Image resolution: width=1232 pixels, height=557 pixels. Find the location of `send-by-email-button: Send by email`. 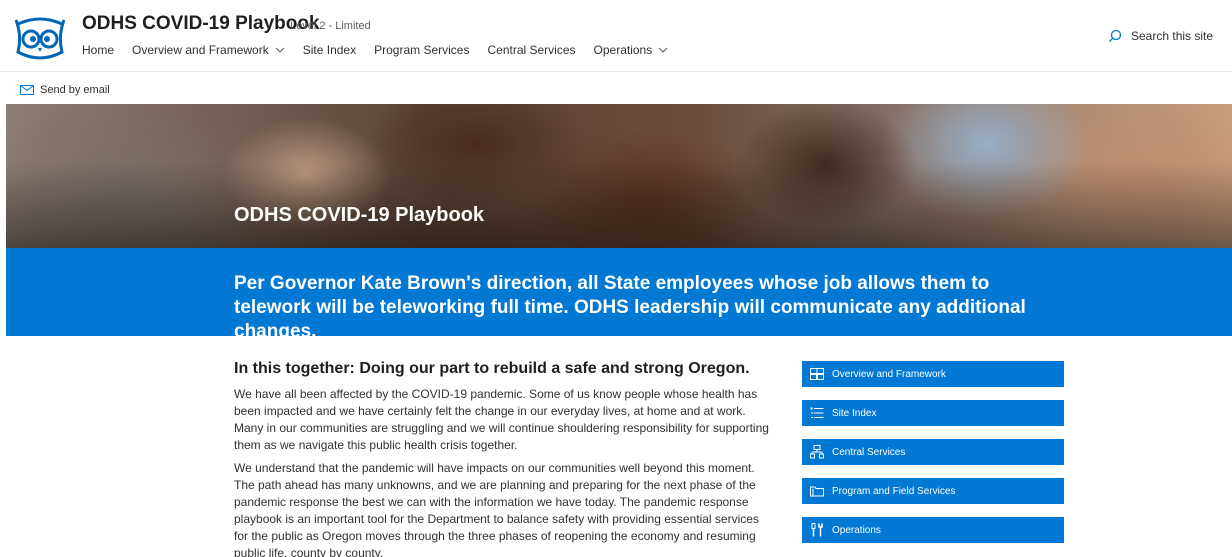

send-by-email-button: Send by email is located at coordinates (65, 90).